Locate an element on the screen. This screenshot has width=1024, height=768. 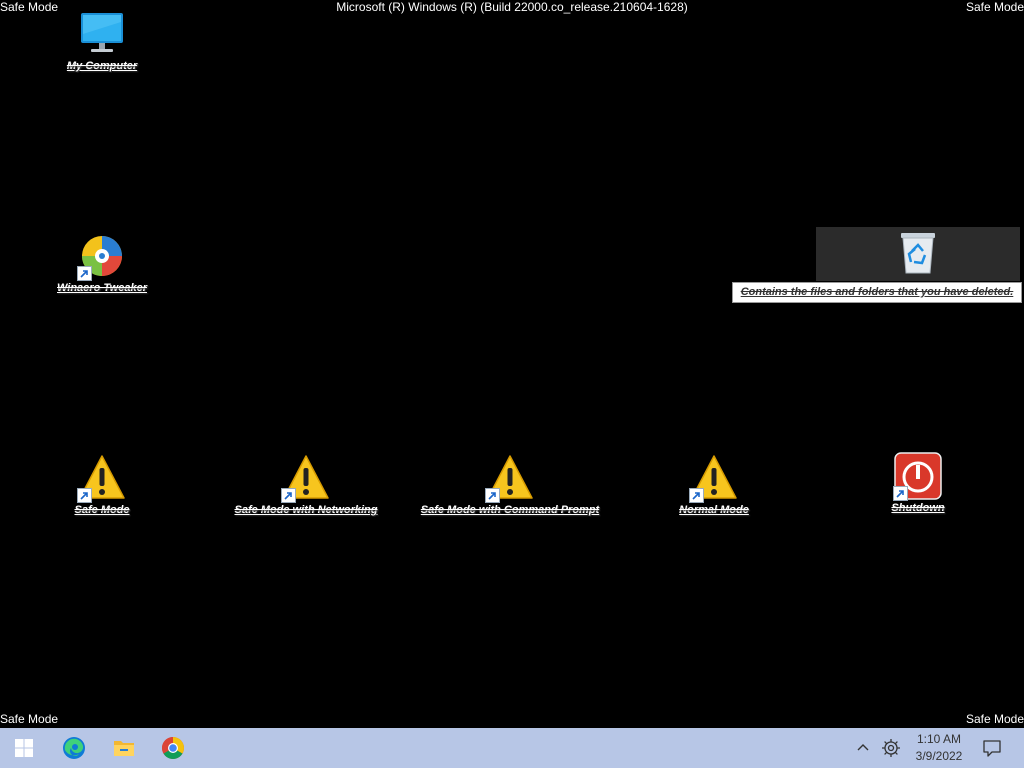
desktop-icon-normal-mode: Normal Mode is located at coordinates (714, 489).